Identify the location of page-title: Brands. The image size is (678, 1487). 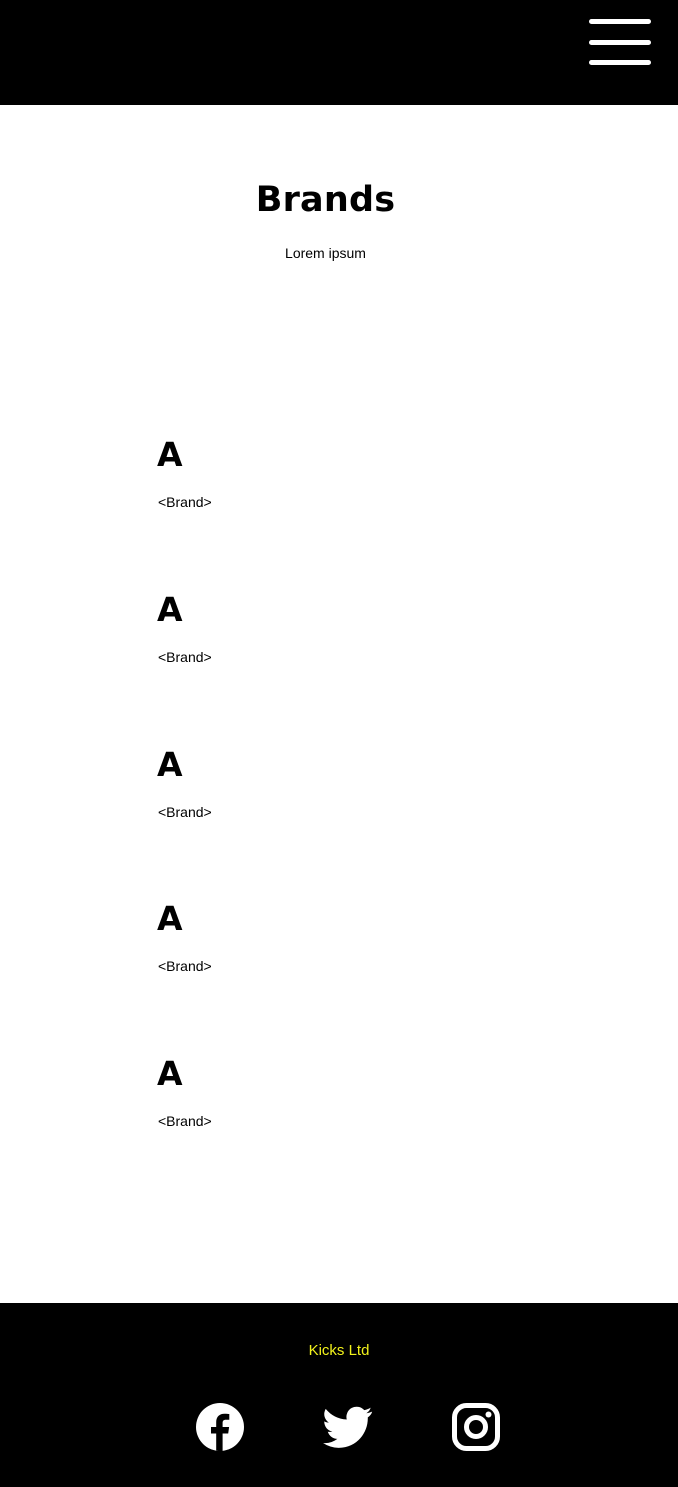
(325, 200).